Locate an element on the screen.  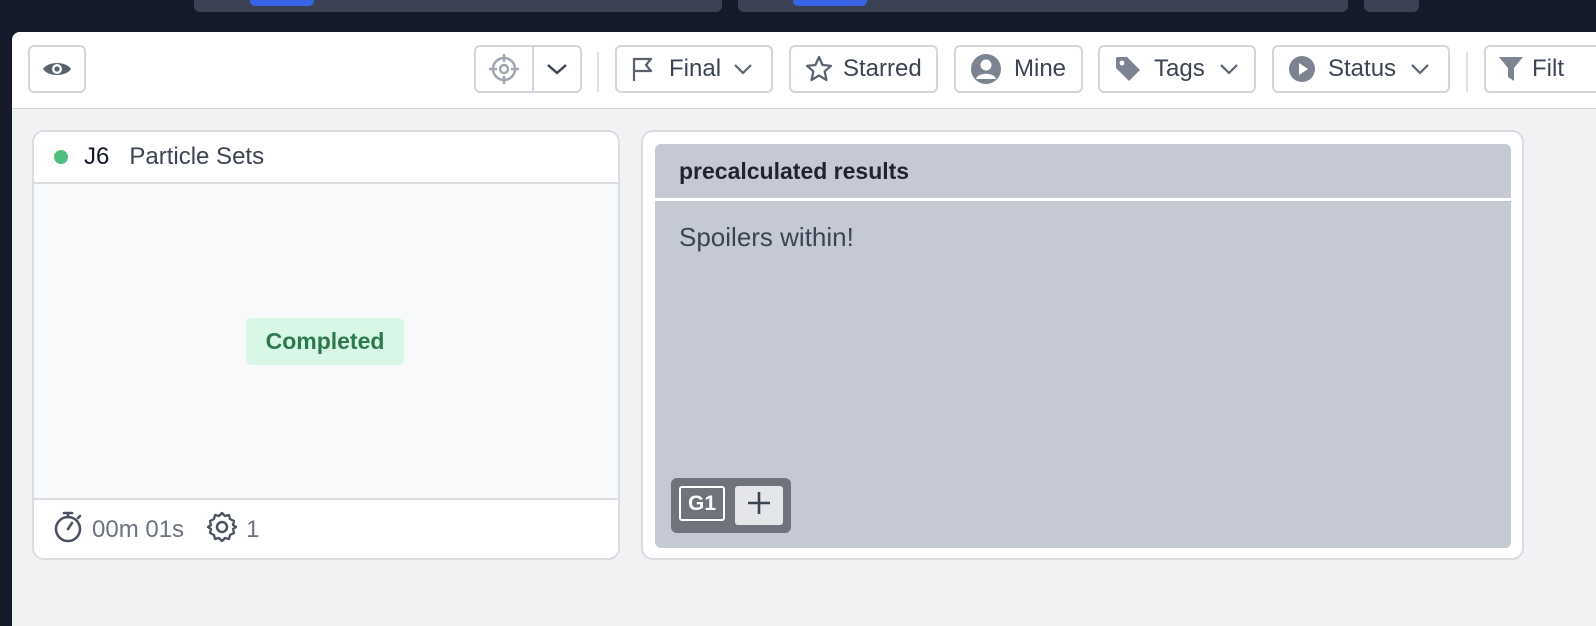
duration-stat: 00m 01s is located at coordinates (118, 530).